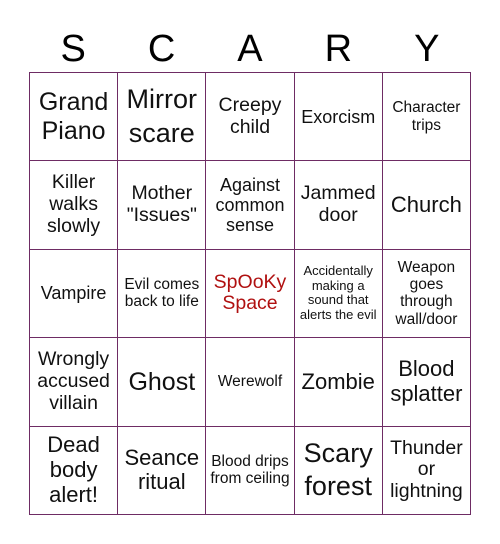 The image size is (500, 544). I want to click on free-space-text: SpOoKy Space, so click(250, 292).